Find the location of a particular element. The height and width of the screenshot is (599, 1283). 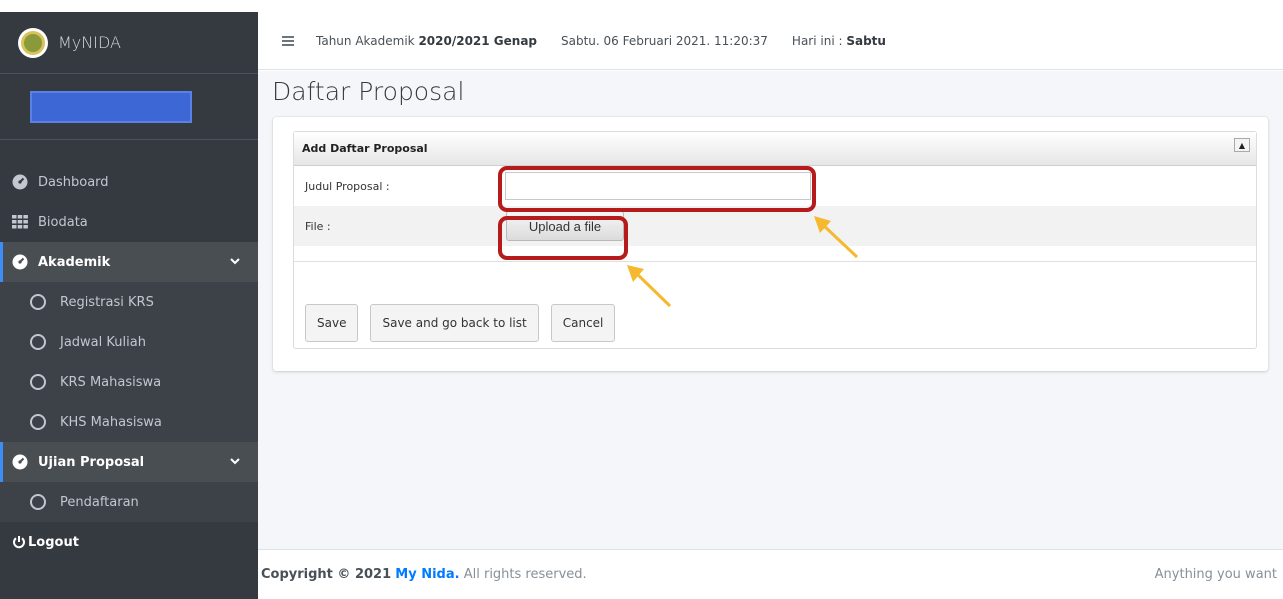

save-button: Save is located at coordinates (332, 323).